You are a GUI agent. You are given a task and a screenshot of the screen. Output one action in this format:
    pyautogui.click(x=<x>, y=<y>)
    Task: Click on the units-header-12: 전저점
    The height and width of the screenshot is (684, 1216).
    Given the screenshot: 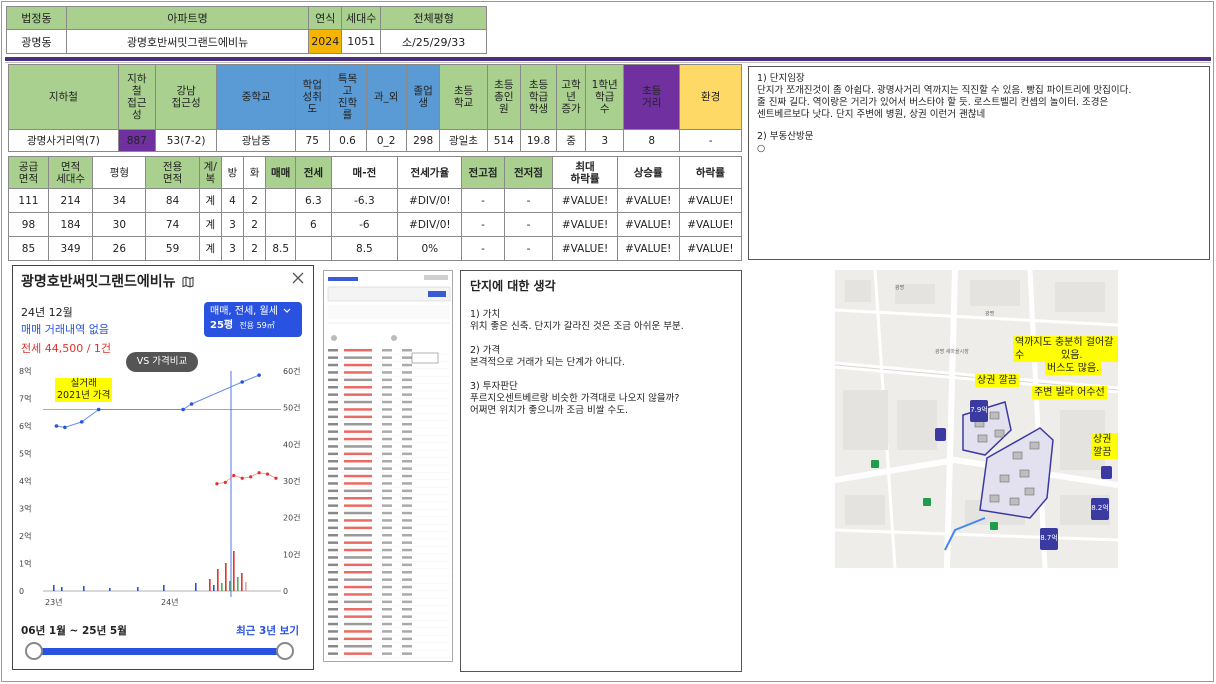 What is the action you would take?
    pyautogui.click(x=528, y=172)
    